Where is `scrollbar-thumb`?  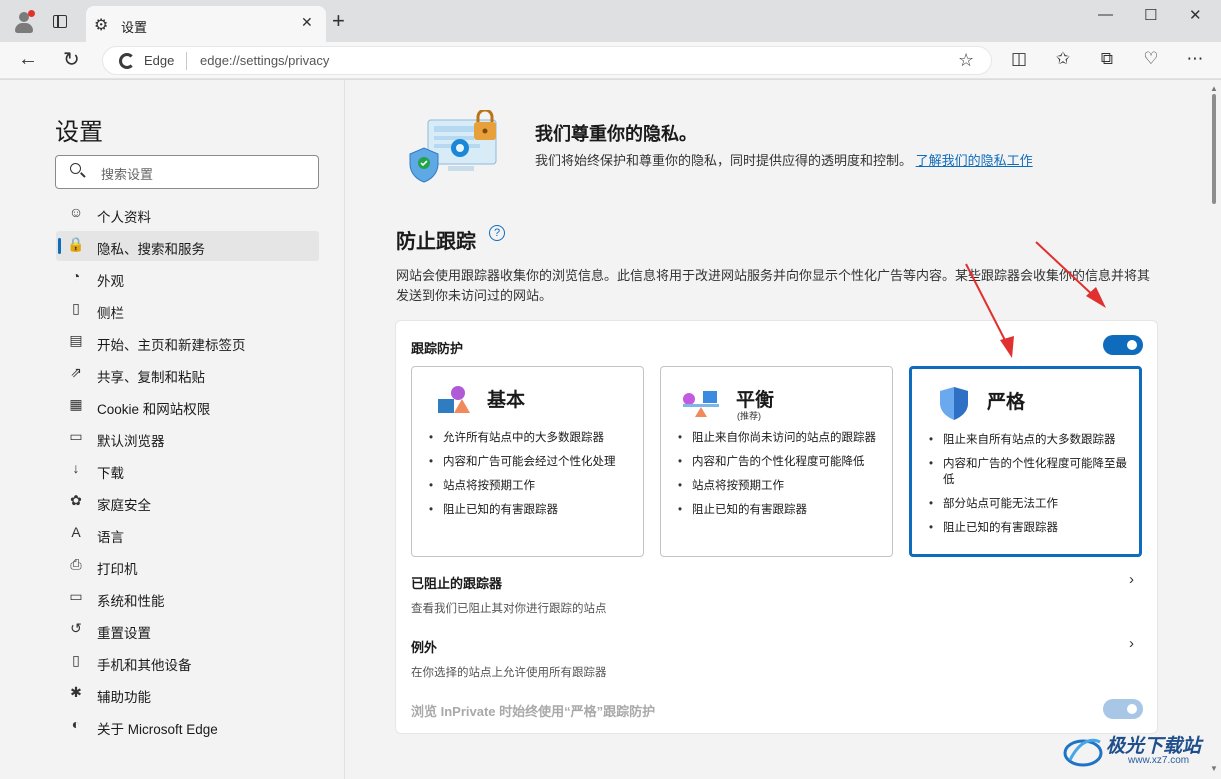 scrollbar-thumb is located at coordinates (1214, 149).